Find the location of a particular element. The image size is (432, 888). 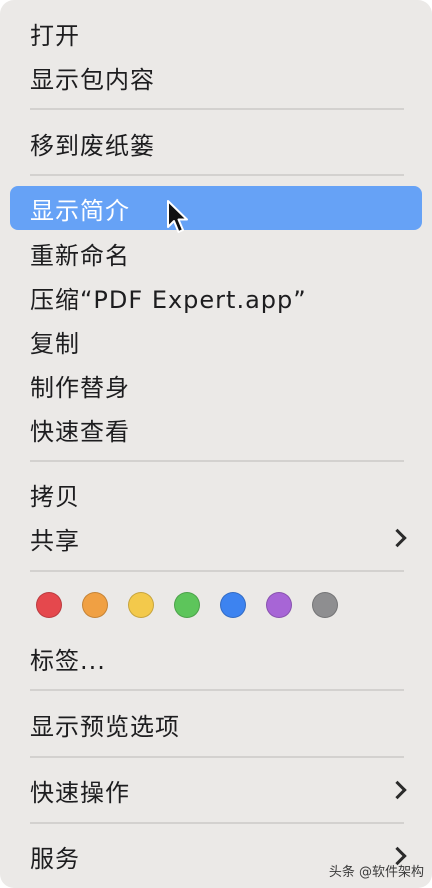

menu-item-compress: 压缩“PDF Expert.app” is located at coordinates (216, 297).